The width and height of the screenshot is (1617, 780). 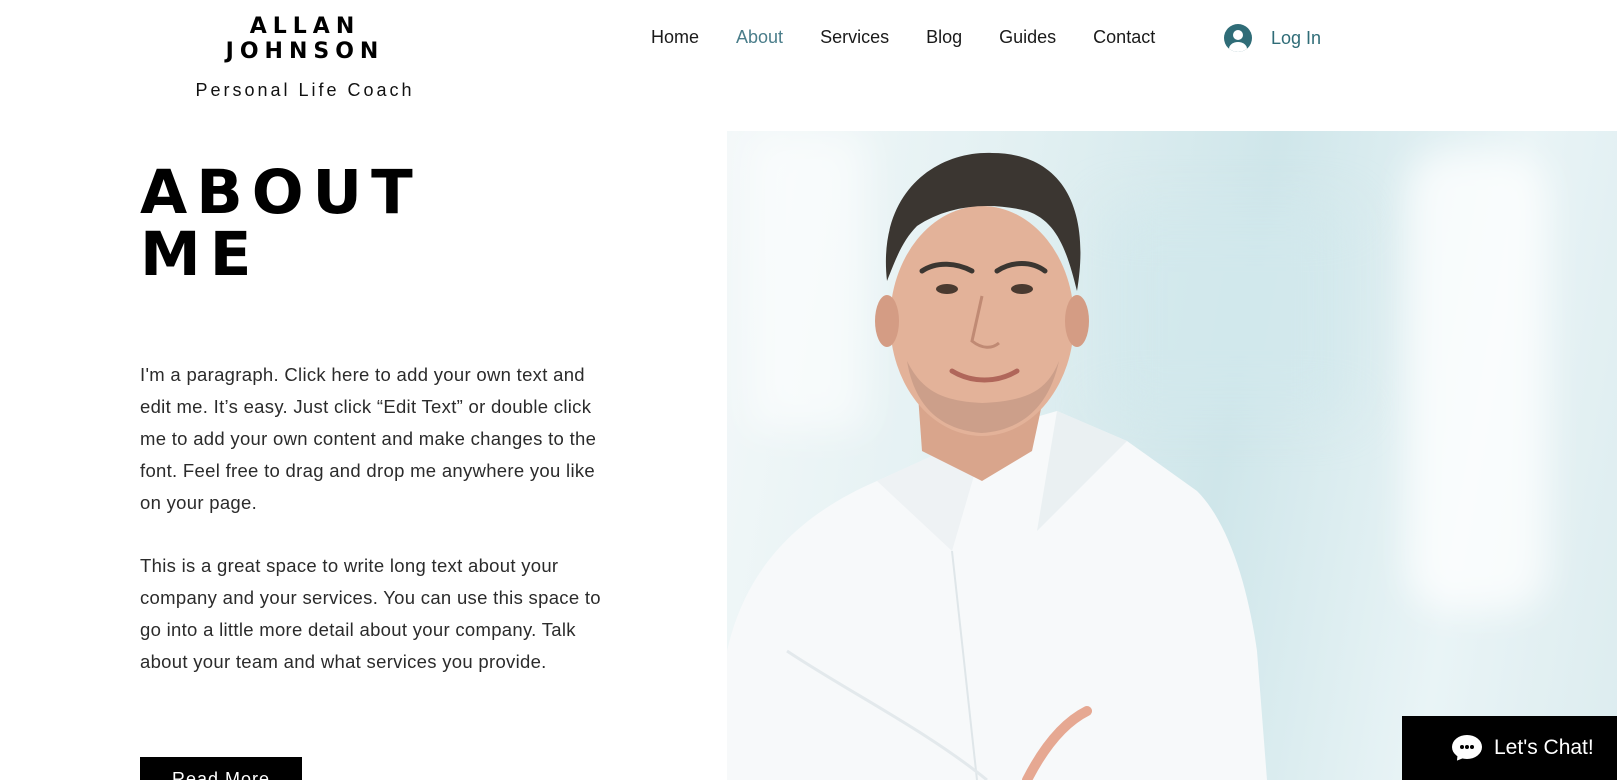 I want to click on user-avatar-icon, so click(x=1238, y=38).